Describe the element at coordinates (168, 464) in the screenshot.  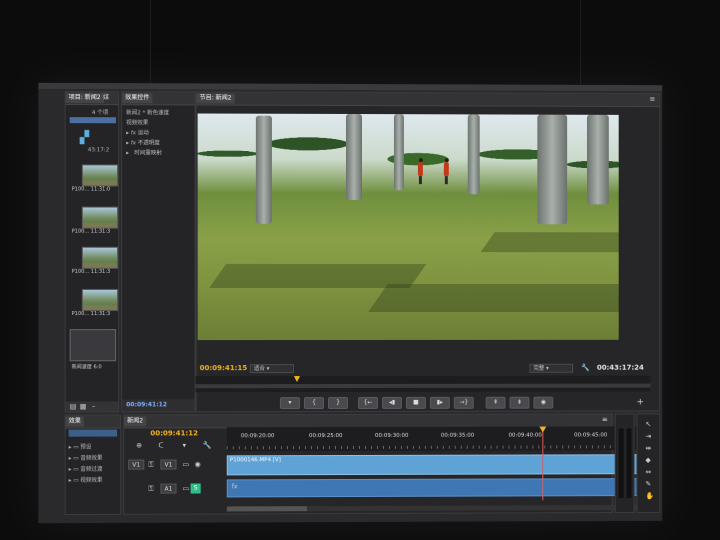
I see `track-label-v1: V1` at that location.